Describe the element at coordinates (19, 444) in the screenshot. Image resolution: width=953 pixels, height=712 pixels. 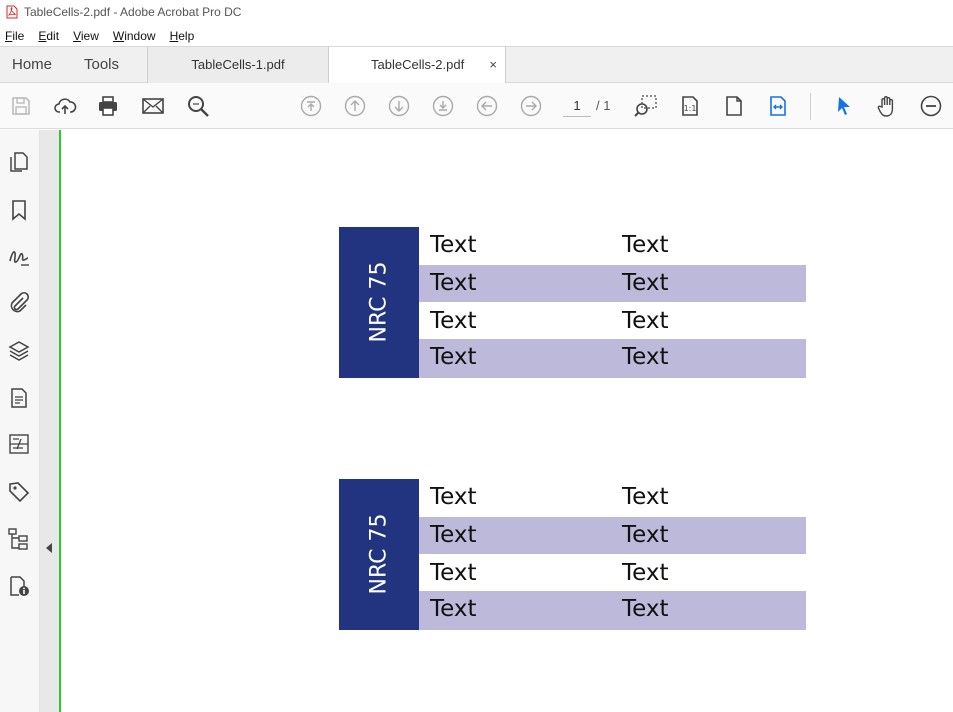
I see `compare-icon` at that location.